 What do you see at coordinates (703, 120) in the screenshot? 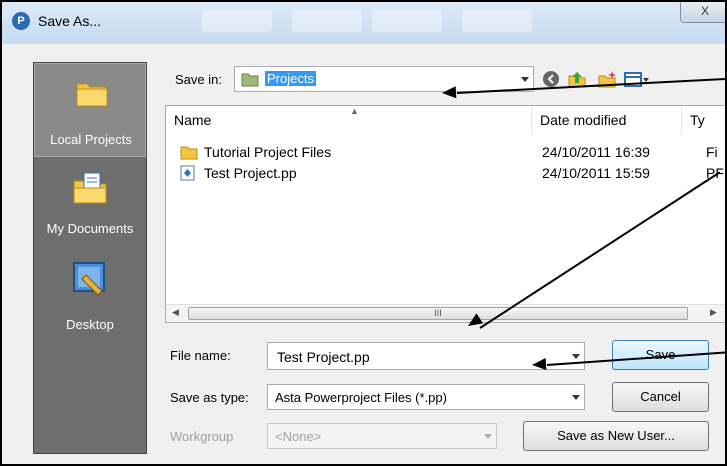
I see `column-header-type: Ty` at bounding box center [703, 120].